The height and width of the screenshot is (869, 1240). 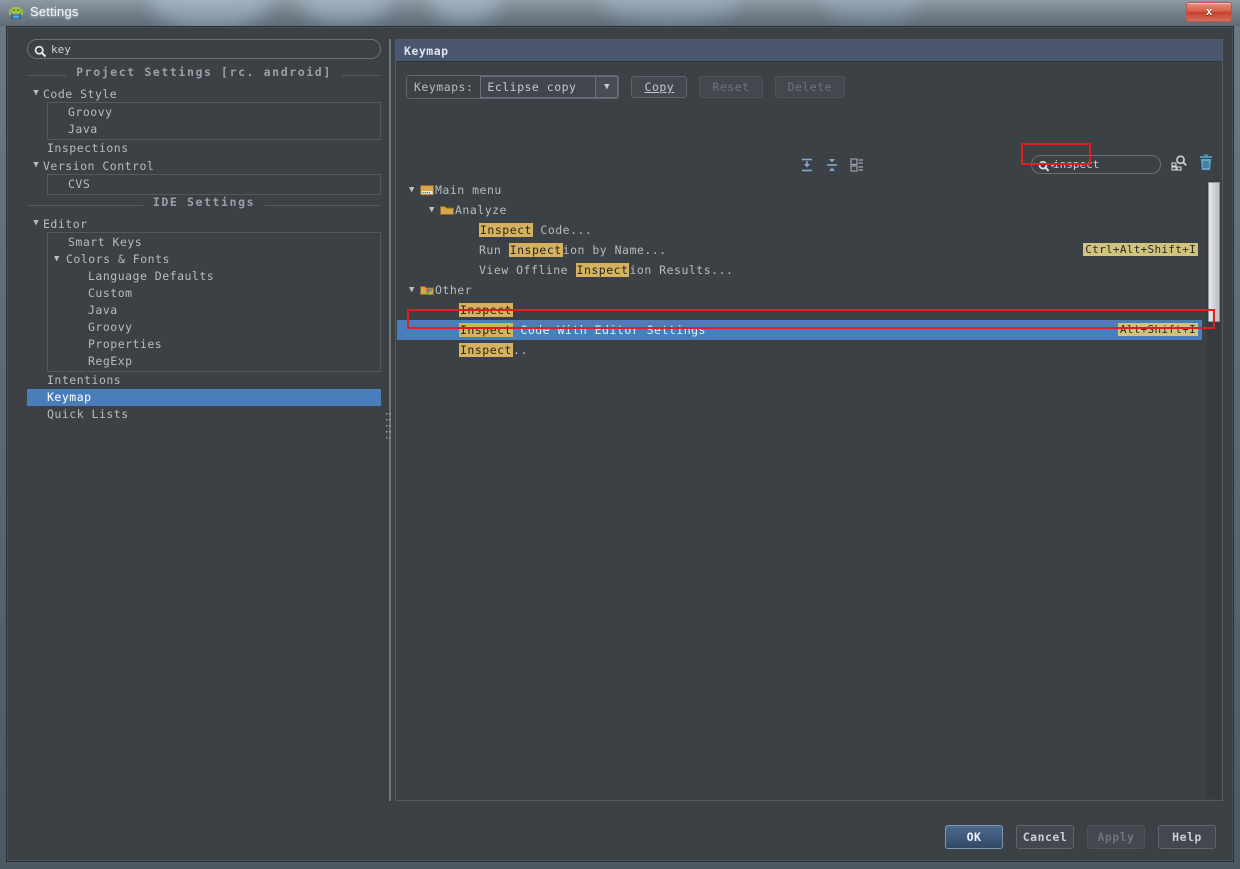 What do you see at coordinates (1206, 164) in the screenshot?
I see `trash-icon` at bounding box center [1206, 164].